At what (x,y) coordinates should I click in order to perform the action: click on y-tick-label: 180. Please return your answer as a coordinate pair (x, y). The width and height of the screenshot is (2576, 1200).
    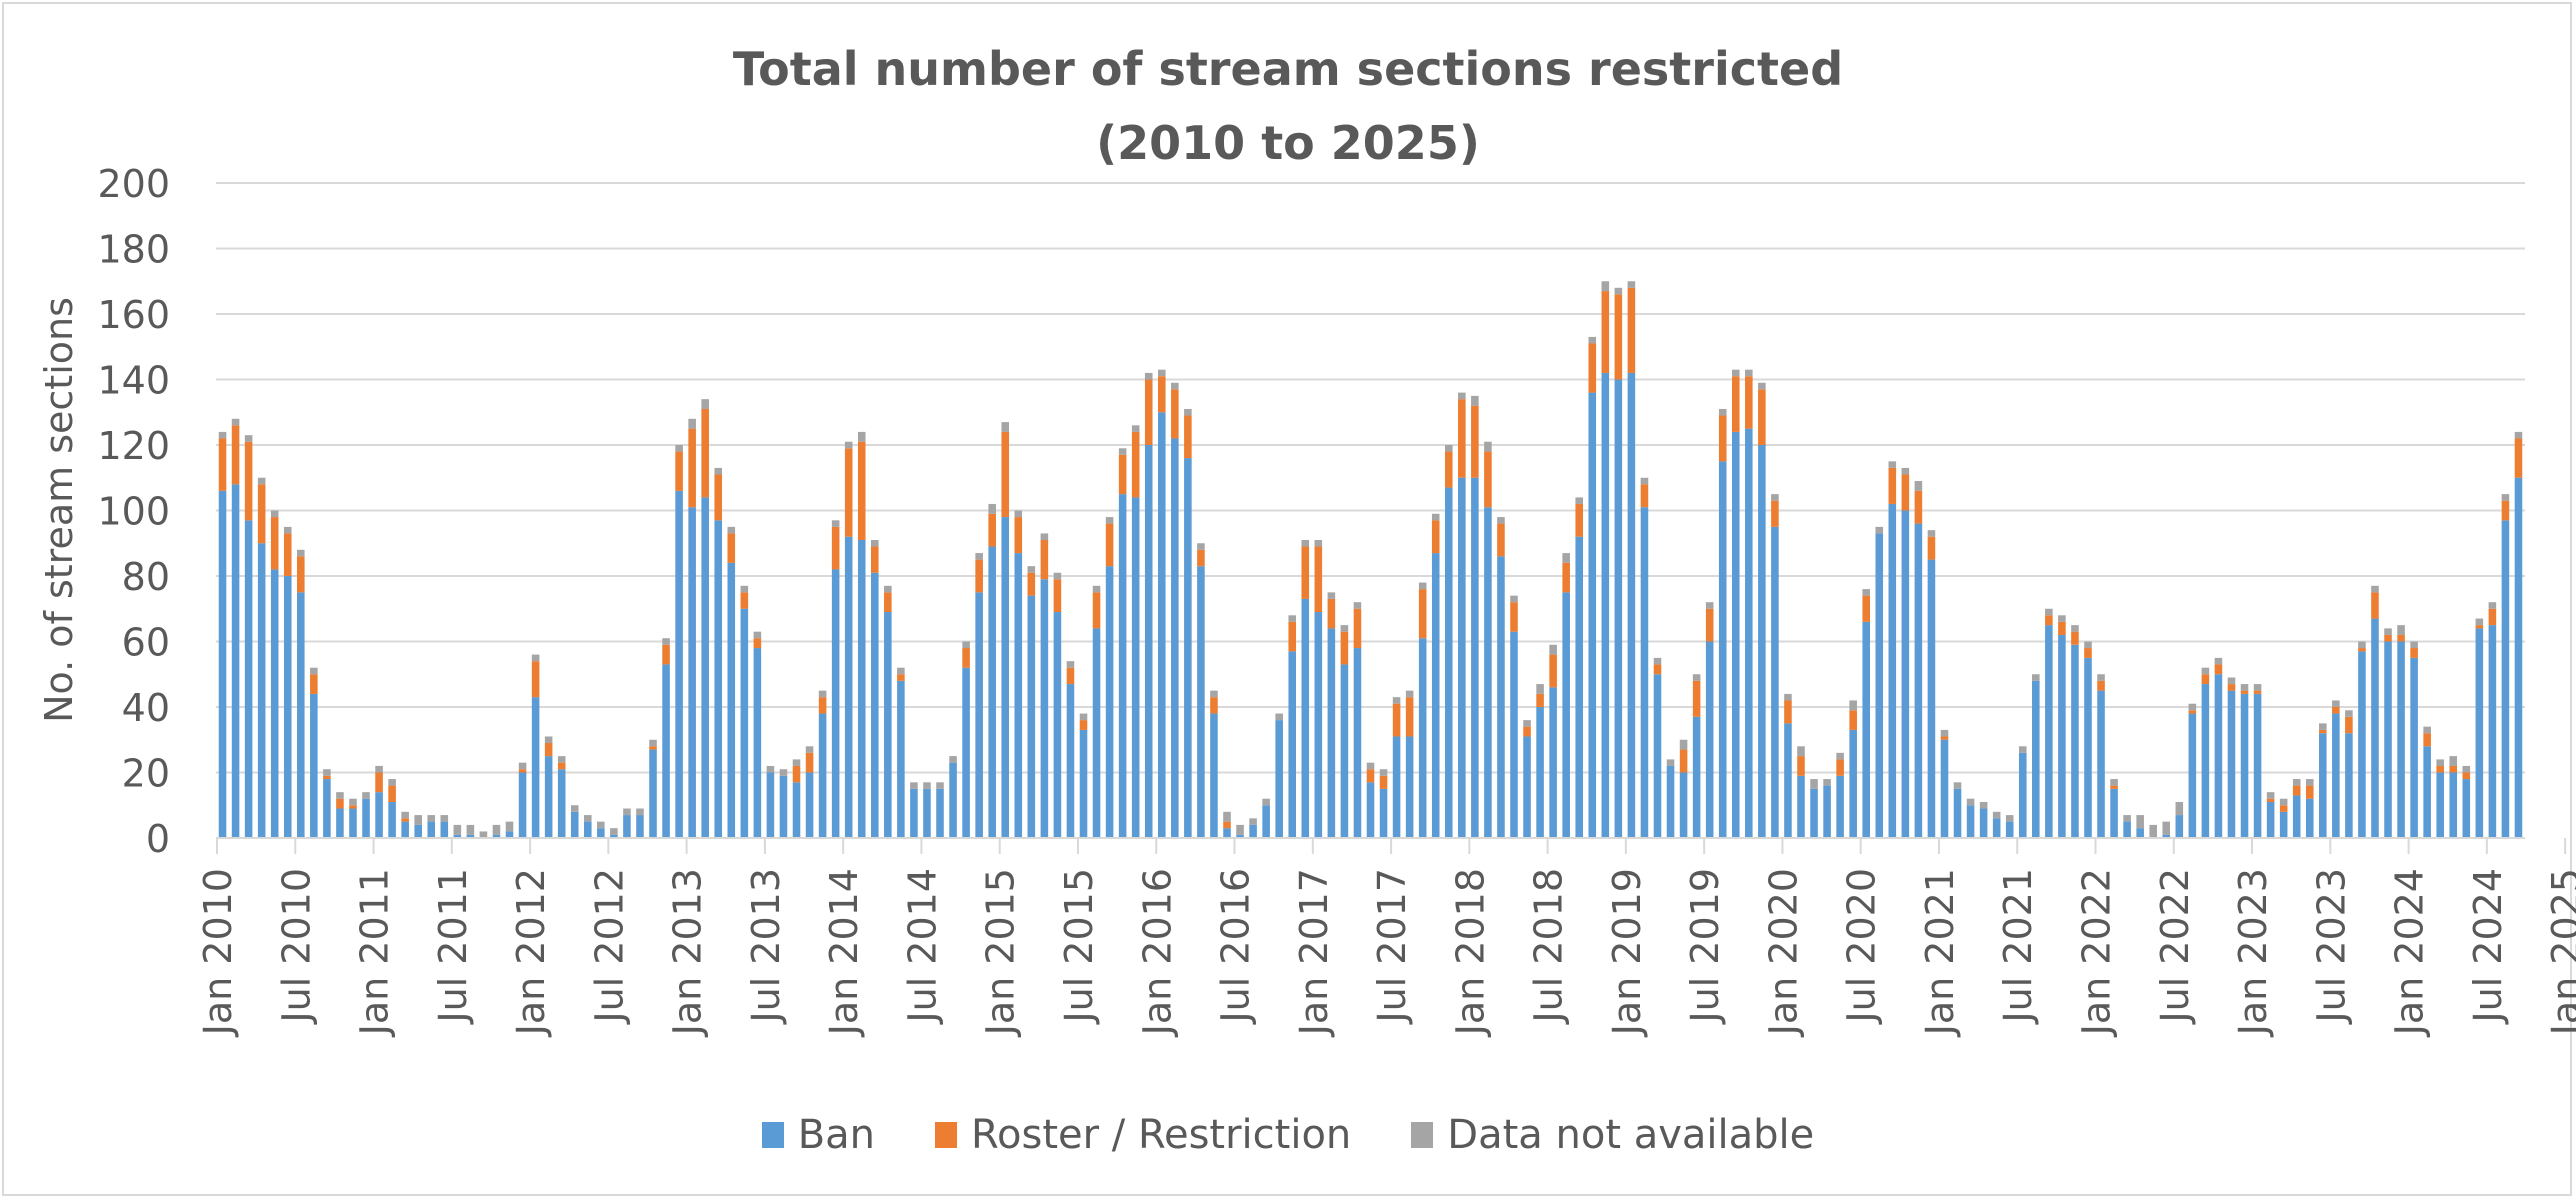
    Looking at the image, I should click on (133, 250).